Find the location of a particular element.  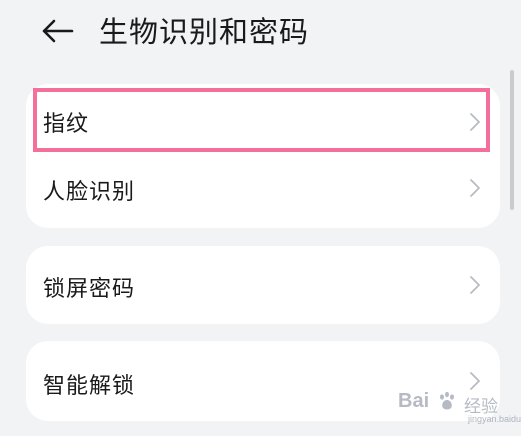

list-item-label: 智能解锁 is located at coordinates (89, 386).